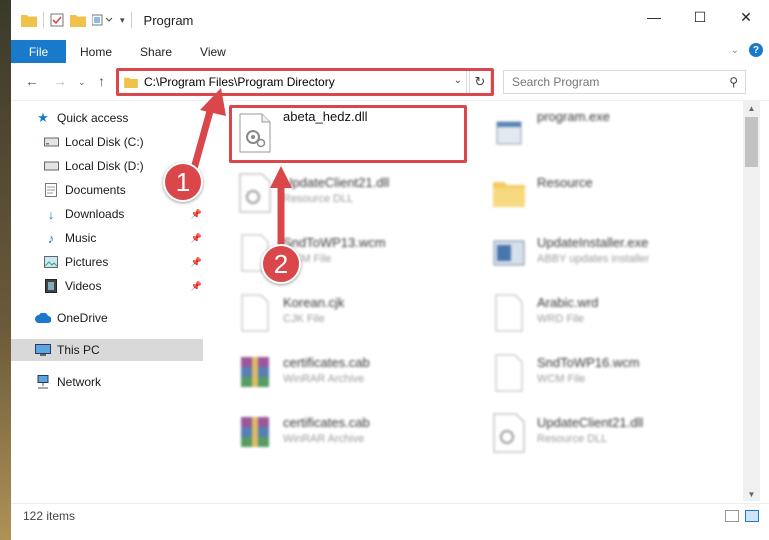 The image size is (769, 540). I want to click on sidebar-item-onedrive: OneDrive, so click(108, 318).